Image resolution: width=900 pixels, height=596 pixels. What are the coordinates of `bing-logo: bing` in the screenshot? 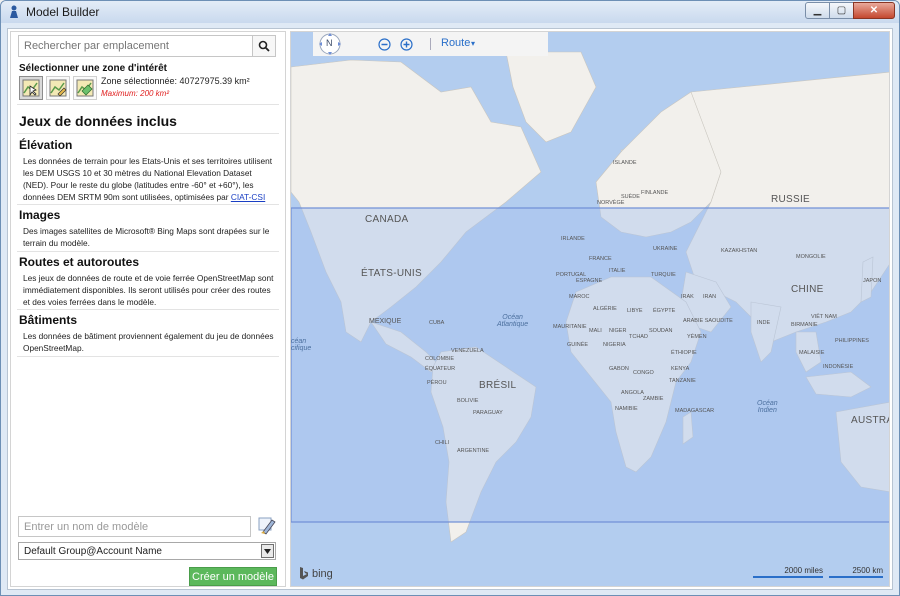 It's located at (316, 573).